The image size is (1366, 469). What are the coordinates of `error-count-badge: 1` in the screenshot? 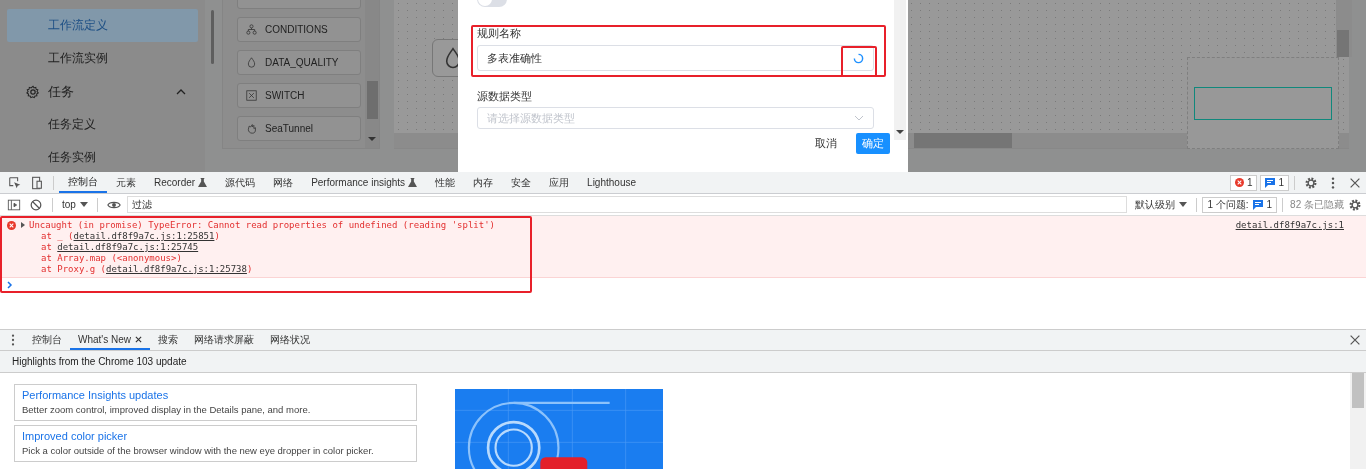 It's located at (1243, 182).